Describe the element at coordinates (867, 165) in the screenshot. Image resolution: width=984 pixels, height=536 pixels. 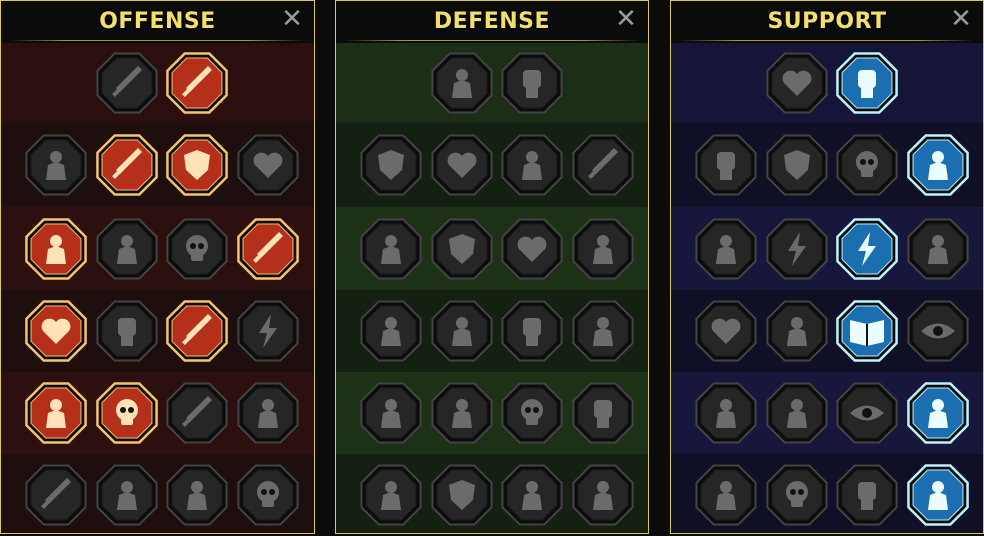
I see `flaming-skull-icon` at that location.